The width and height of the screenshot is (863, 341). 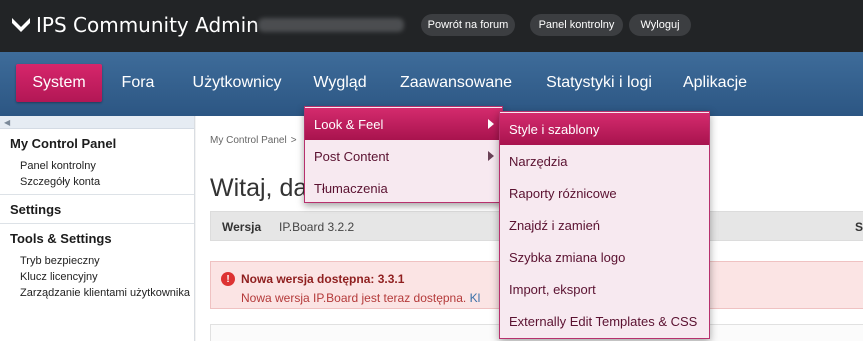 I want to click on back-to-forum-button: Powrót na forum, so click(x=468, y=25).